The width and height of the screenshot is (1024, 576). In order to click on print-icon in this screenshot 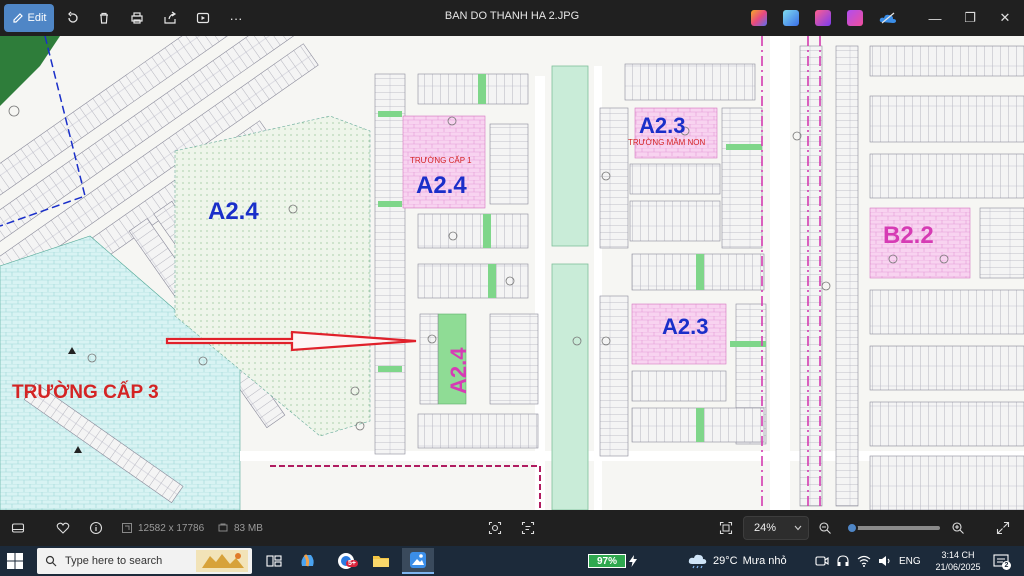, I will do `click(137, 18)`.